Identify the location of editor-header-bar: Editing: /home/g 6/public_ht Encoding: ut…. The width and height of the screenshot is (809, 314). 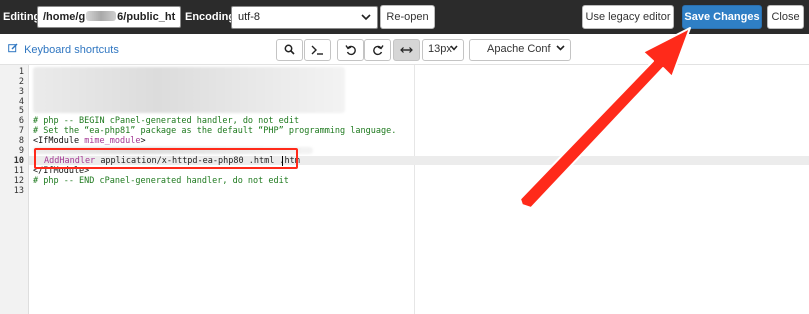
(404, 17).